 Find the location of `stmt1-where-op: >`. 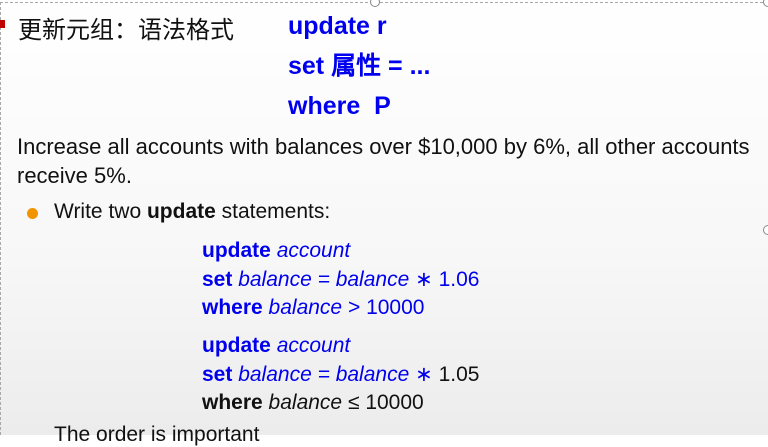

stmt1-where-op: > is located at coordinates (354, 307).